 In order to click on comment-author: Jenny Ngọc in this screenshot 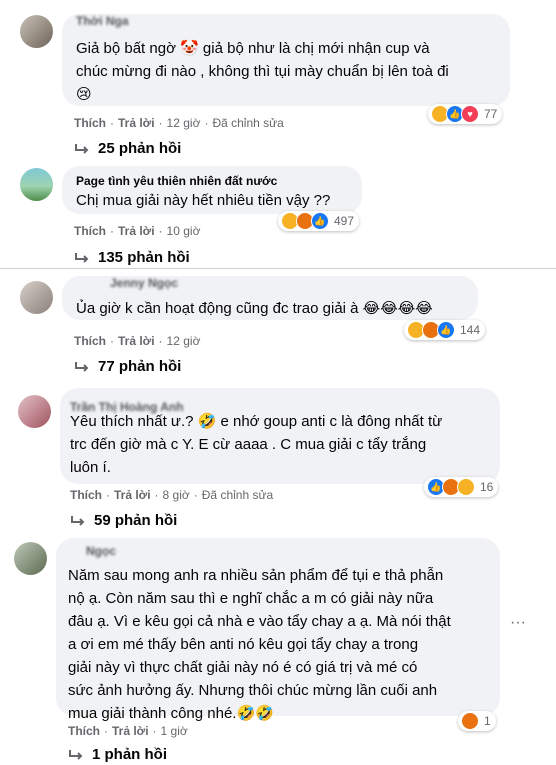, I will do `click(144, 283)`.